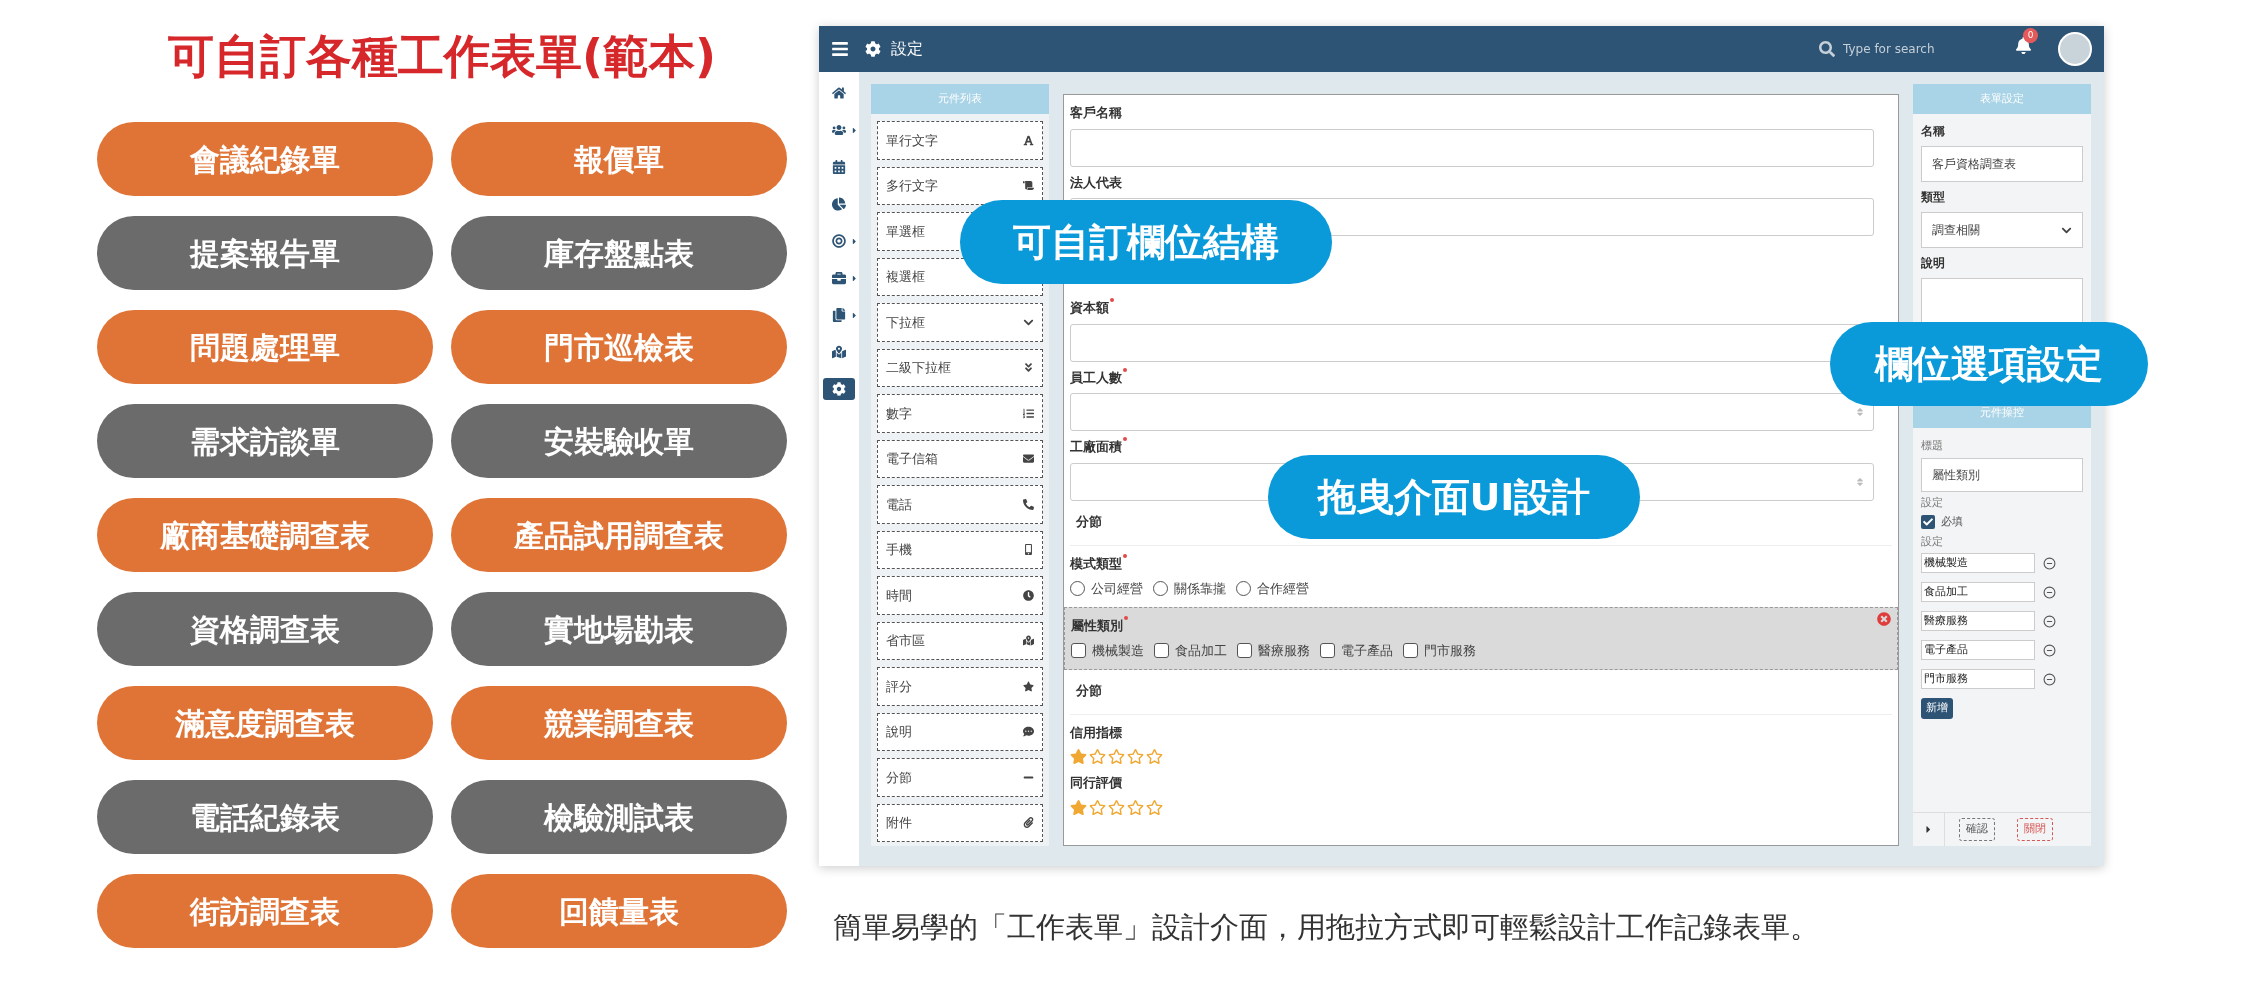  What do you see at coordinates (1096, 447) in the screenshot?
I see `field-label: 工廠面積` at bounding box center [1096, 447].